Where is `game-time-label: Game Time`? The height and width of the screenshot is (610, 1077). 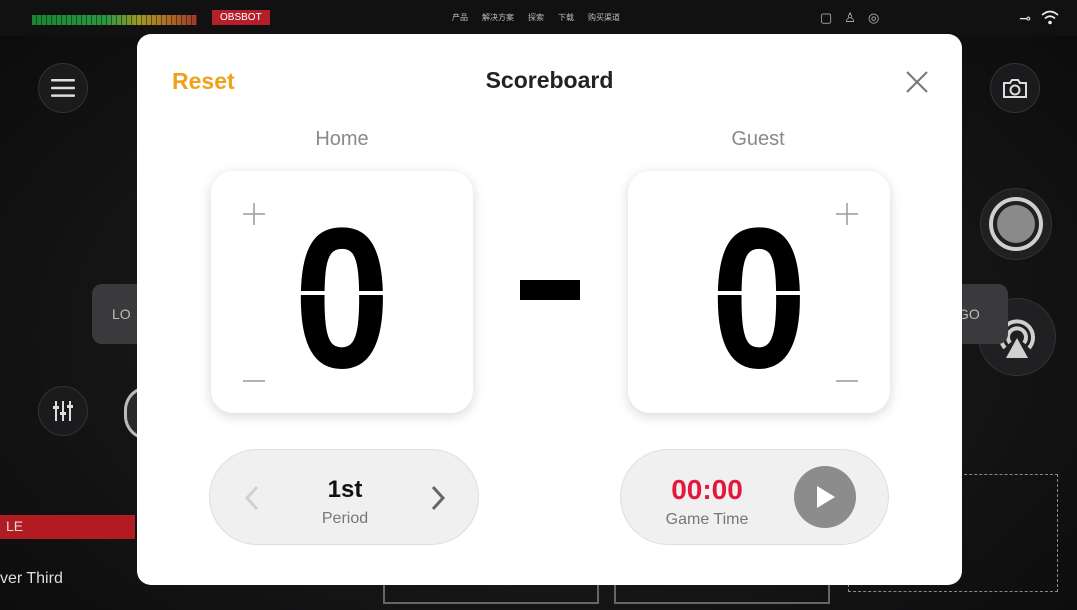 game-time-label: Game Time is located at coordinates (707, 519).